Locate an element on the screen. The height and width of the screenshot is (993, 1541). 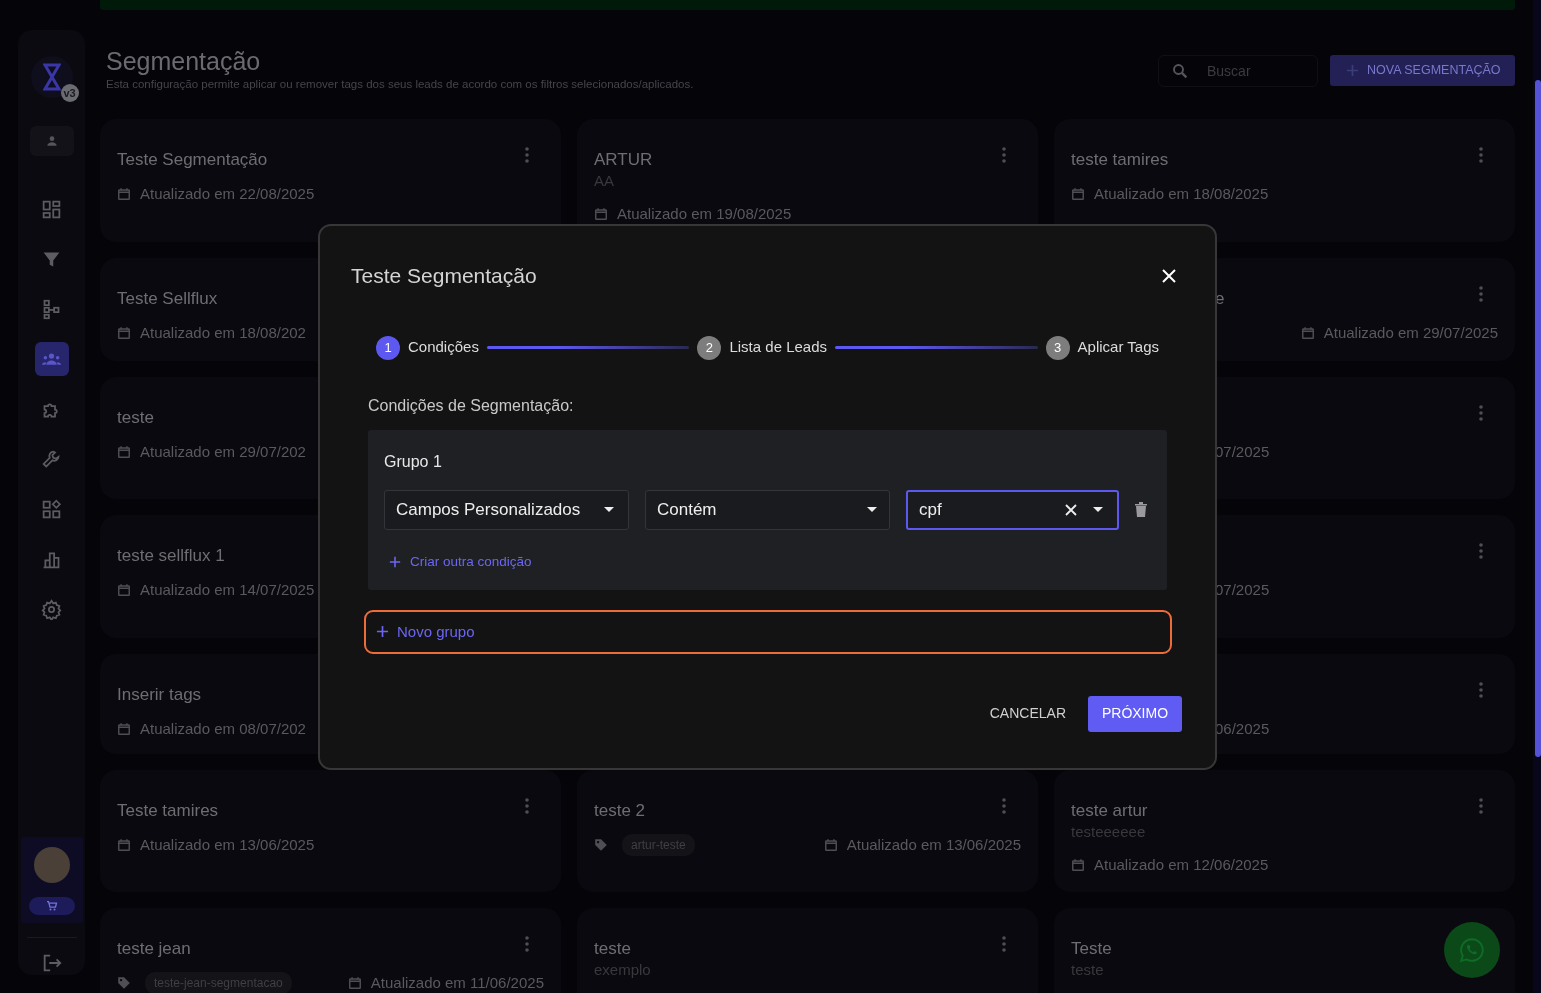
card-title: Teste is located at coordinates (1091, 949).